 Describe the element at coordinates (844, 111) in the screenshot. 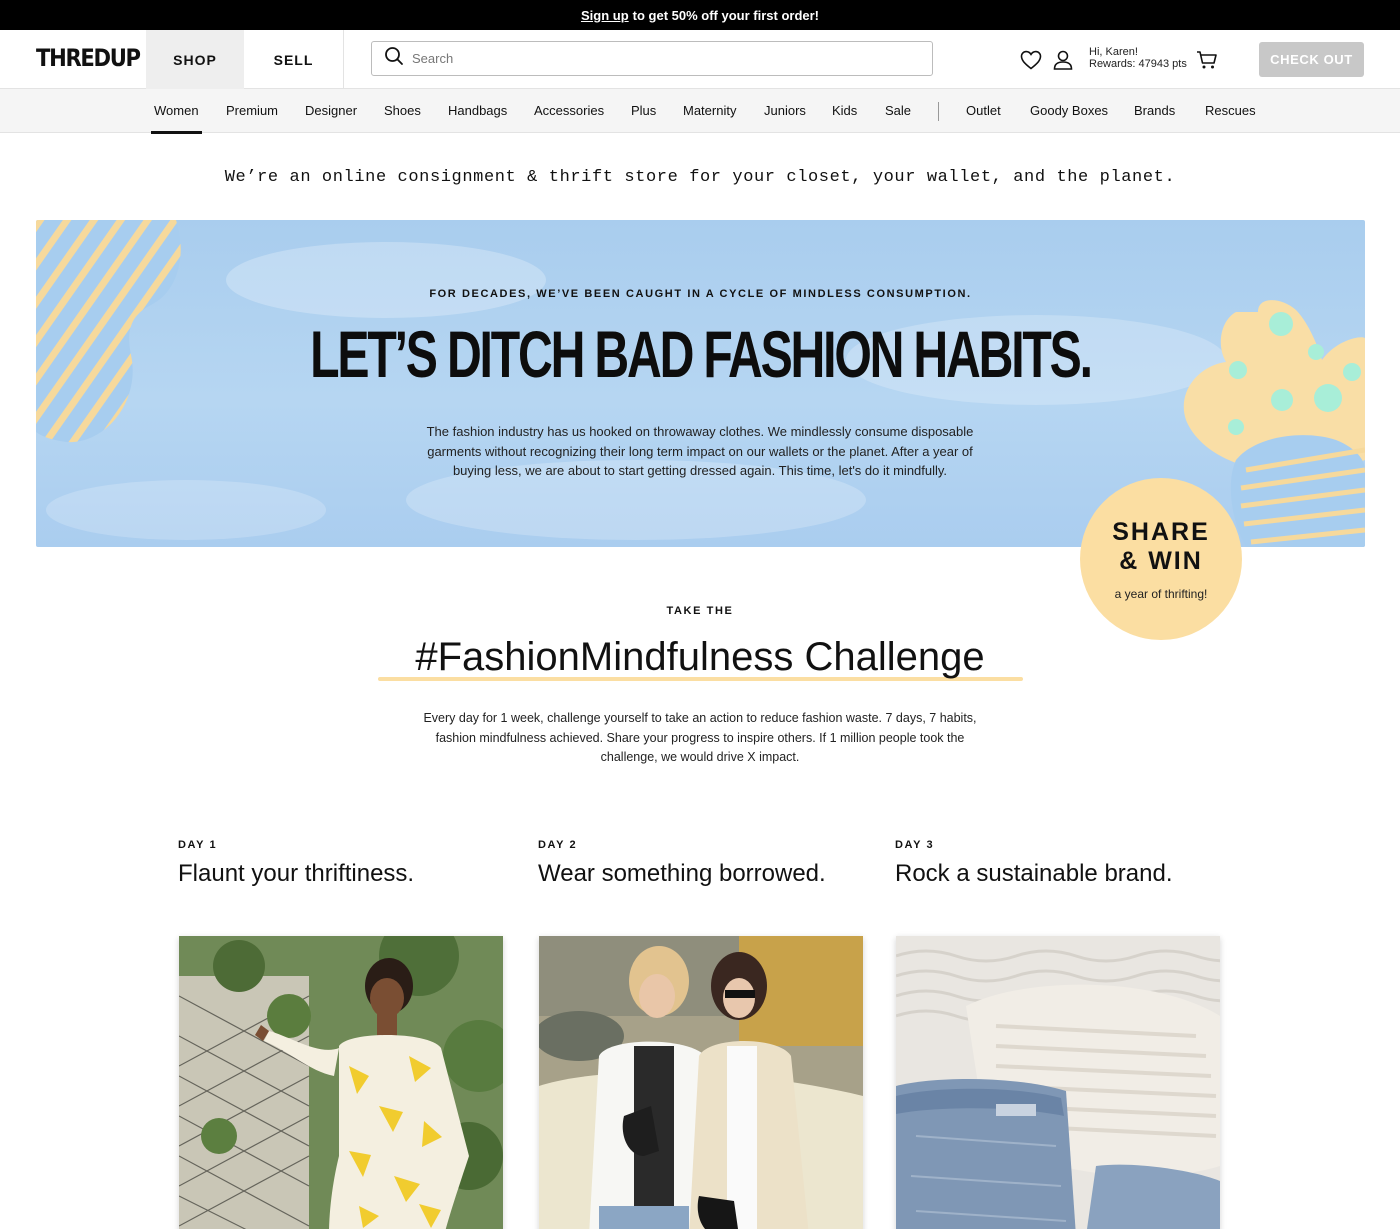

I see `nav-kids: Kids` at that location.